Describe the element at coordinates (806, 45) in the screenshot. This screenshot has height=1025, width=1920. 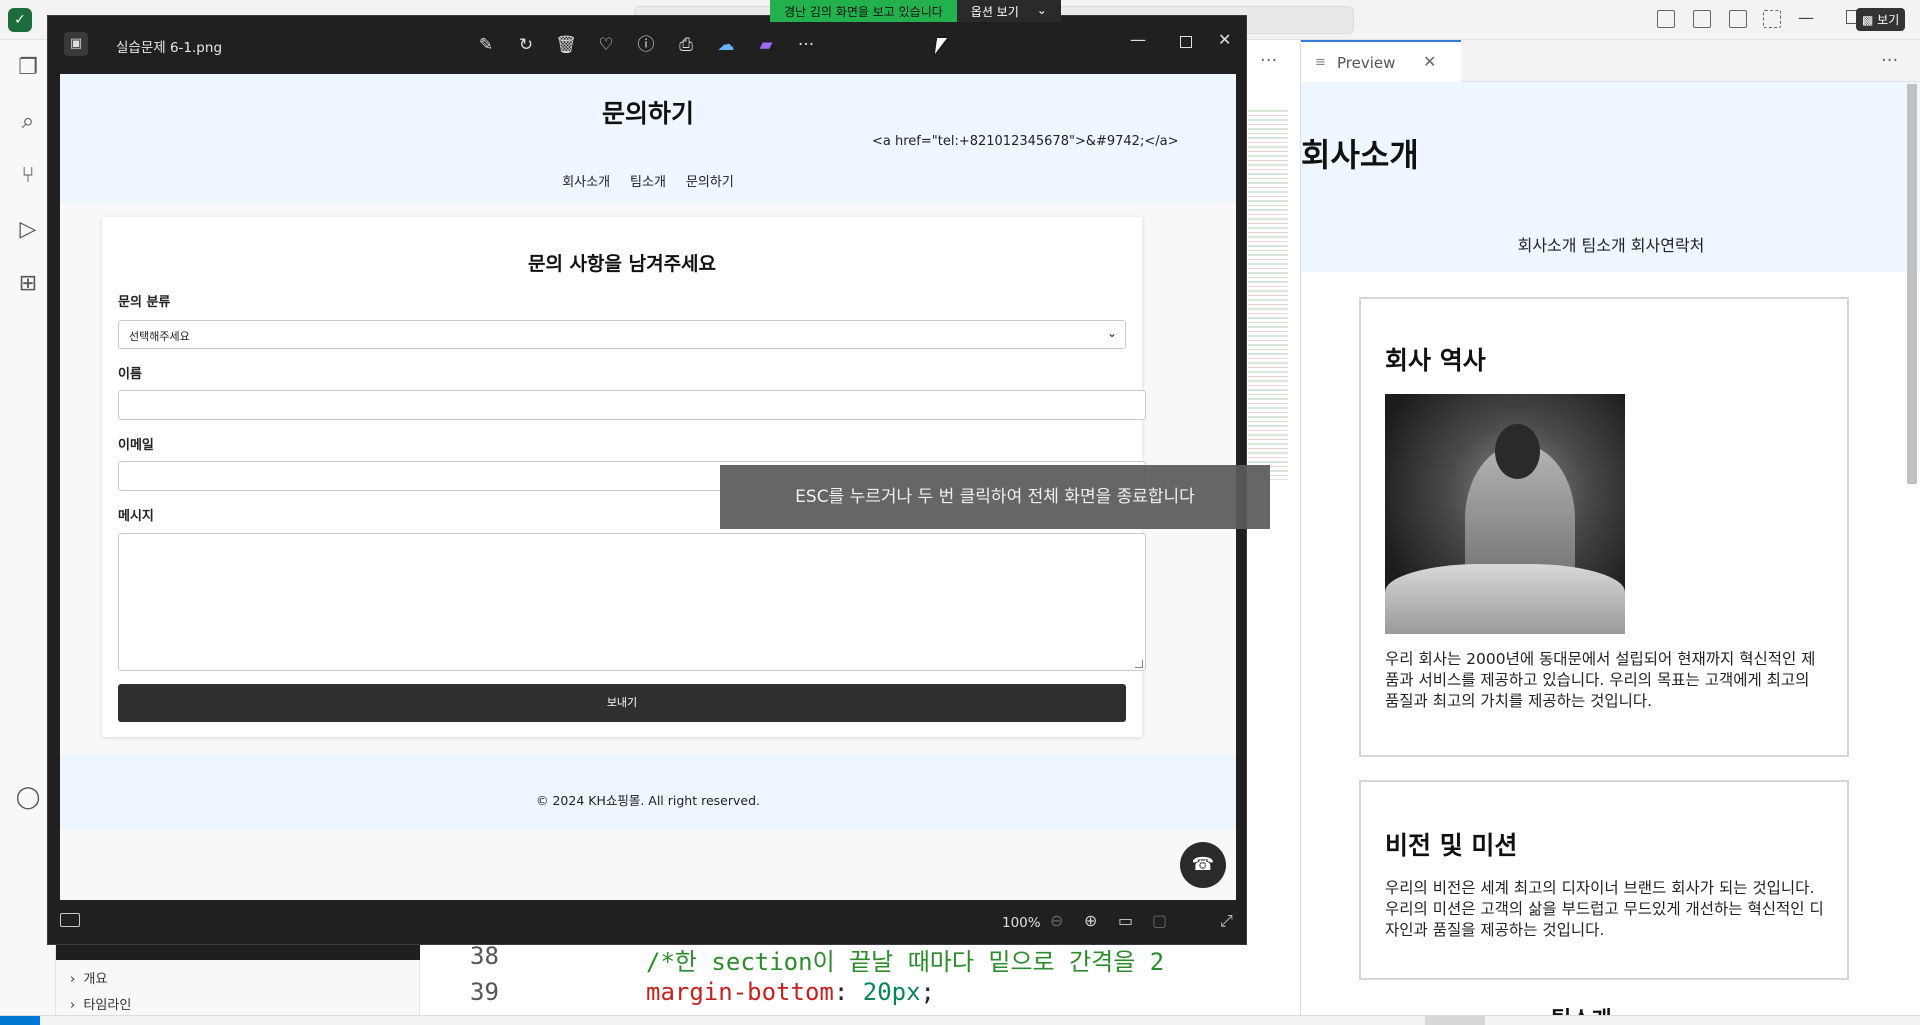
I see `more-icon: ···` at that location.